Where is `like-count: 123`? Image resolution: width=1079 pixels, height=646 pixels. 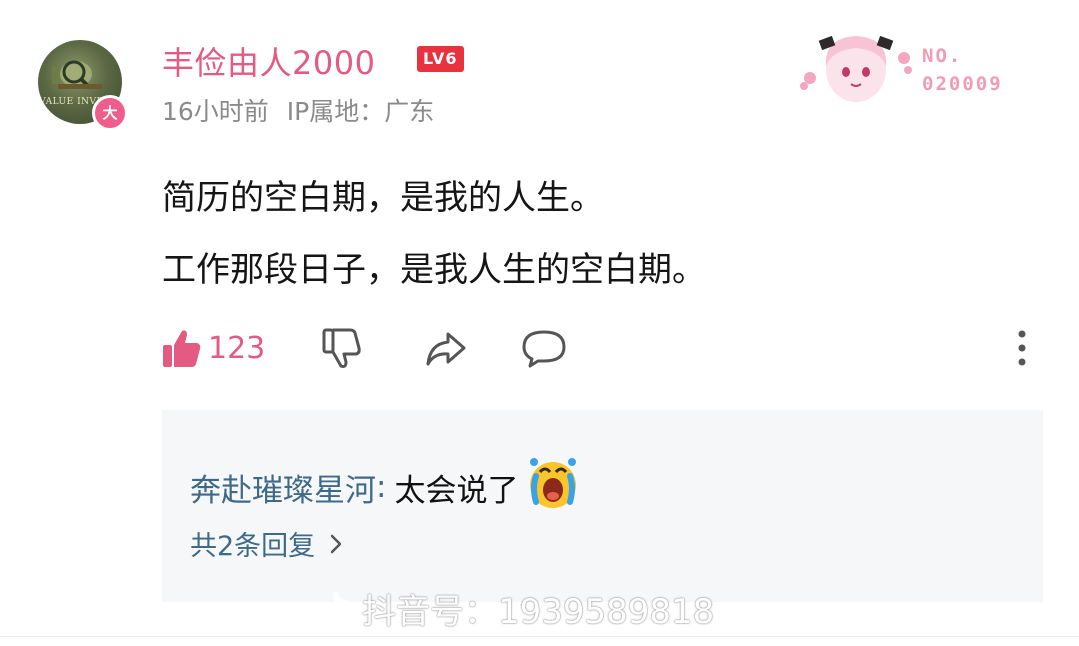 like-count: 123 is located at coordinates (237, 348).